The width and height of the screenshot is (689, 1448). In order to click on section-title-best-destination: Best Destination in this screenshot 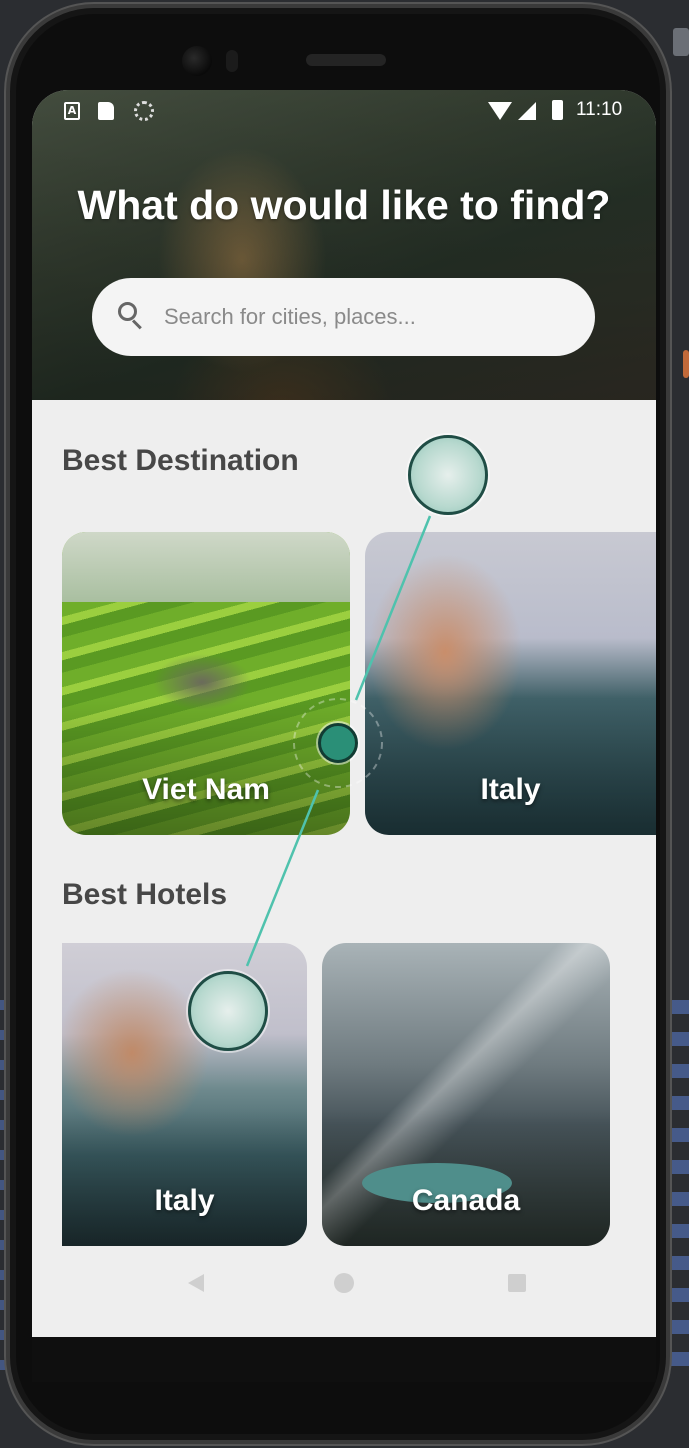, I will do `click(180, 460)`.